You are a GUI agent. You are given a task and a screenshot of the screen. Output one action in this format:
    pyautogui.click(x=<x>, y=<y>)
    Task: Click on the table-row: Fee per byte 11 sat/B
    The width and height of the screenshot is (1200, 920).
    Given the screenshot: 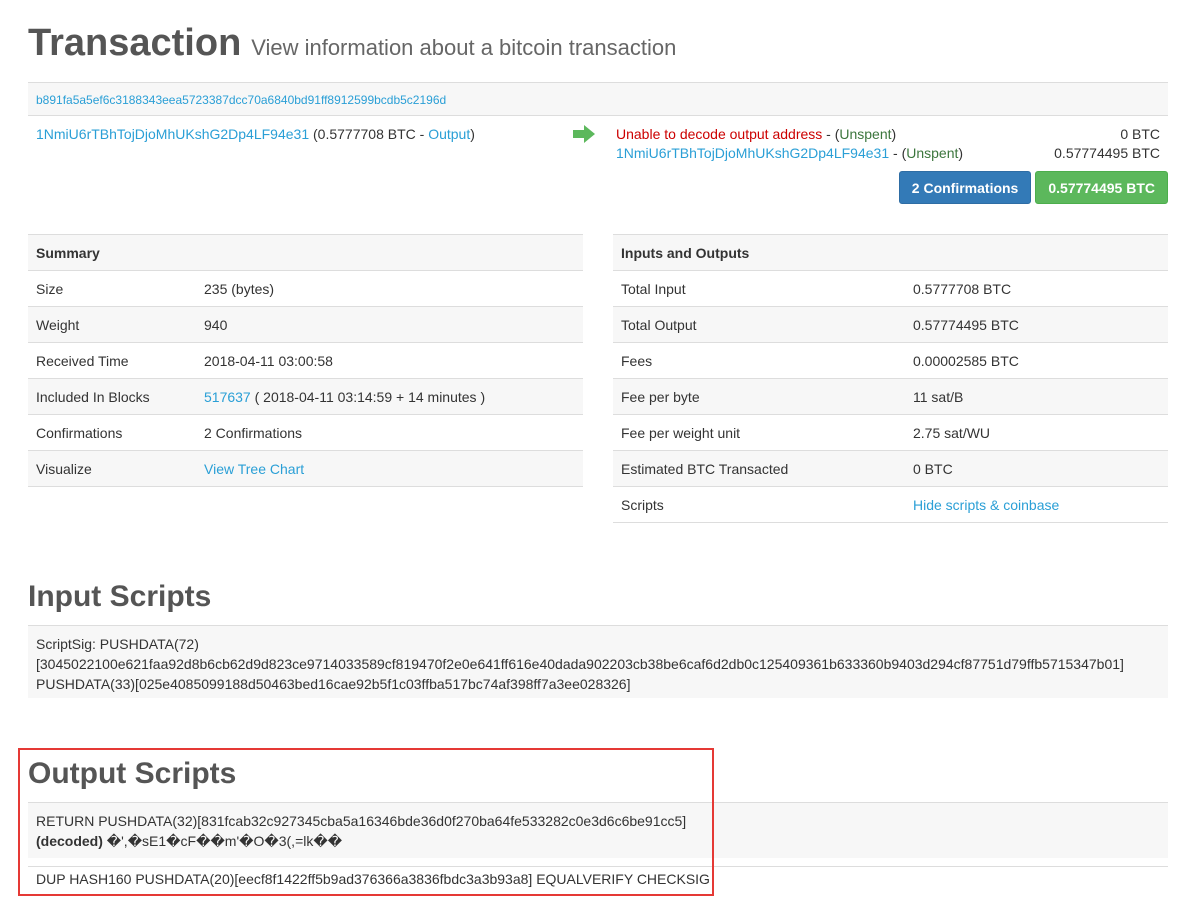 What is the action you would take?
    pyautogui.click(x=890, y=396)
    